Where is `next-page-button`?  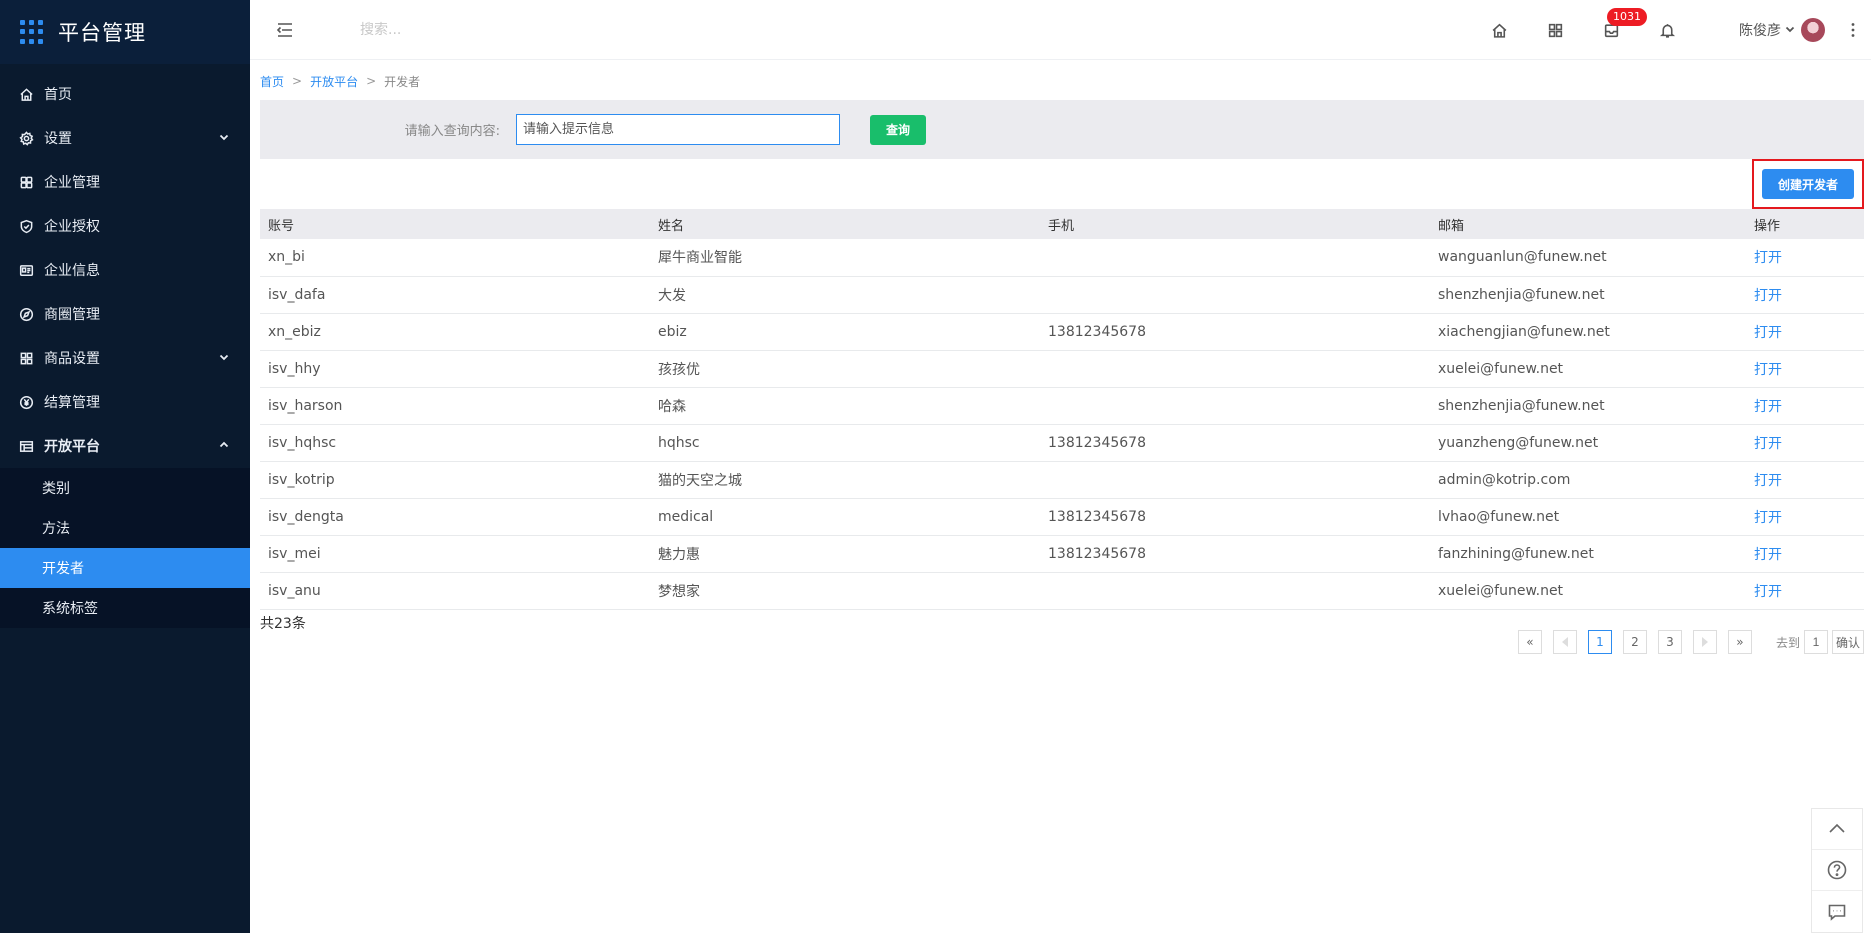
next-page-button is located at coordinates (1704, 642).